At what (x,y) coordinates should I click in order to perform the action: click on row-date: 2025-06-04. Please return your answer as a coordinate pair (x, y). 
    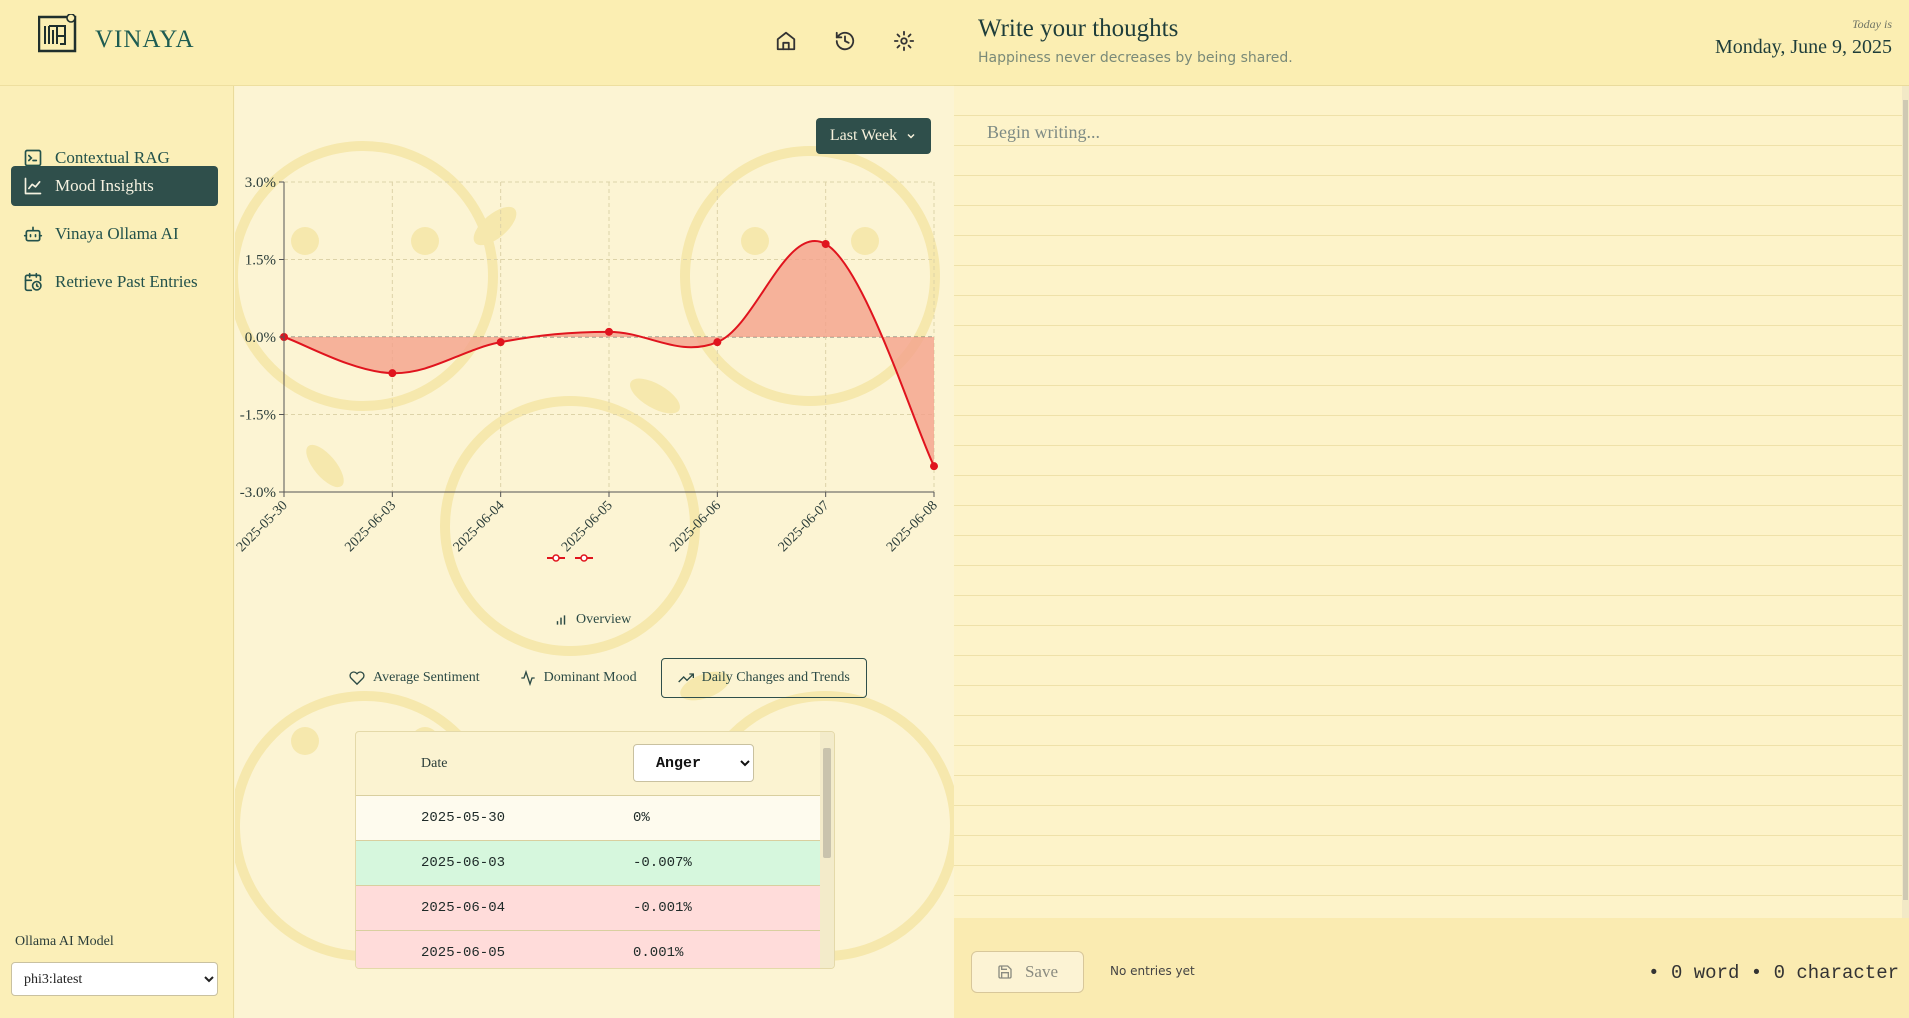
    Looking at the image, I should click on (463, 908).